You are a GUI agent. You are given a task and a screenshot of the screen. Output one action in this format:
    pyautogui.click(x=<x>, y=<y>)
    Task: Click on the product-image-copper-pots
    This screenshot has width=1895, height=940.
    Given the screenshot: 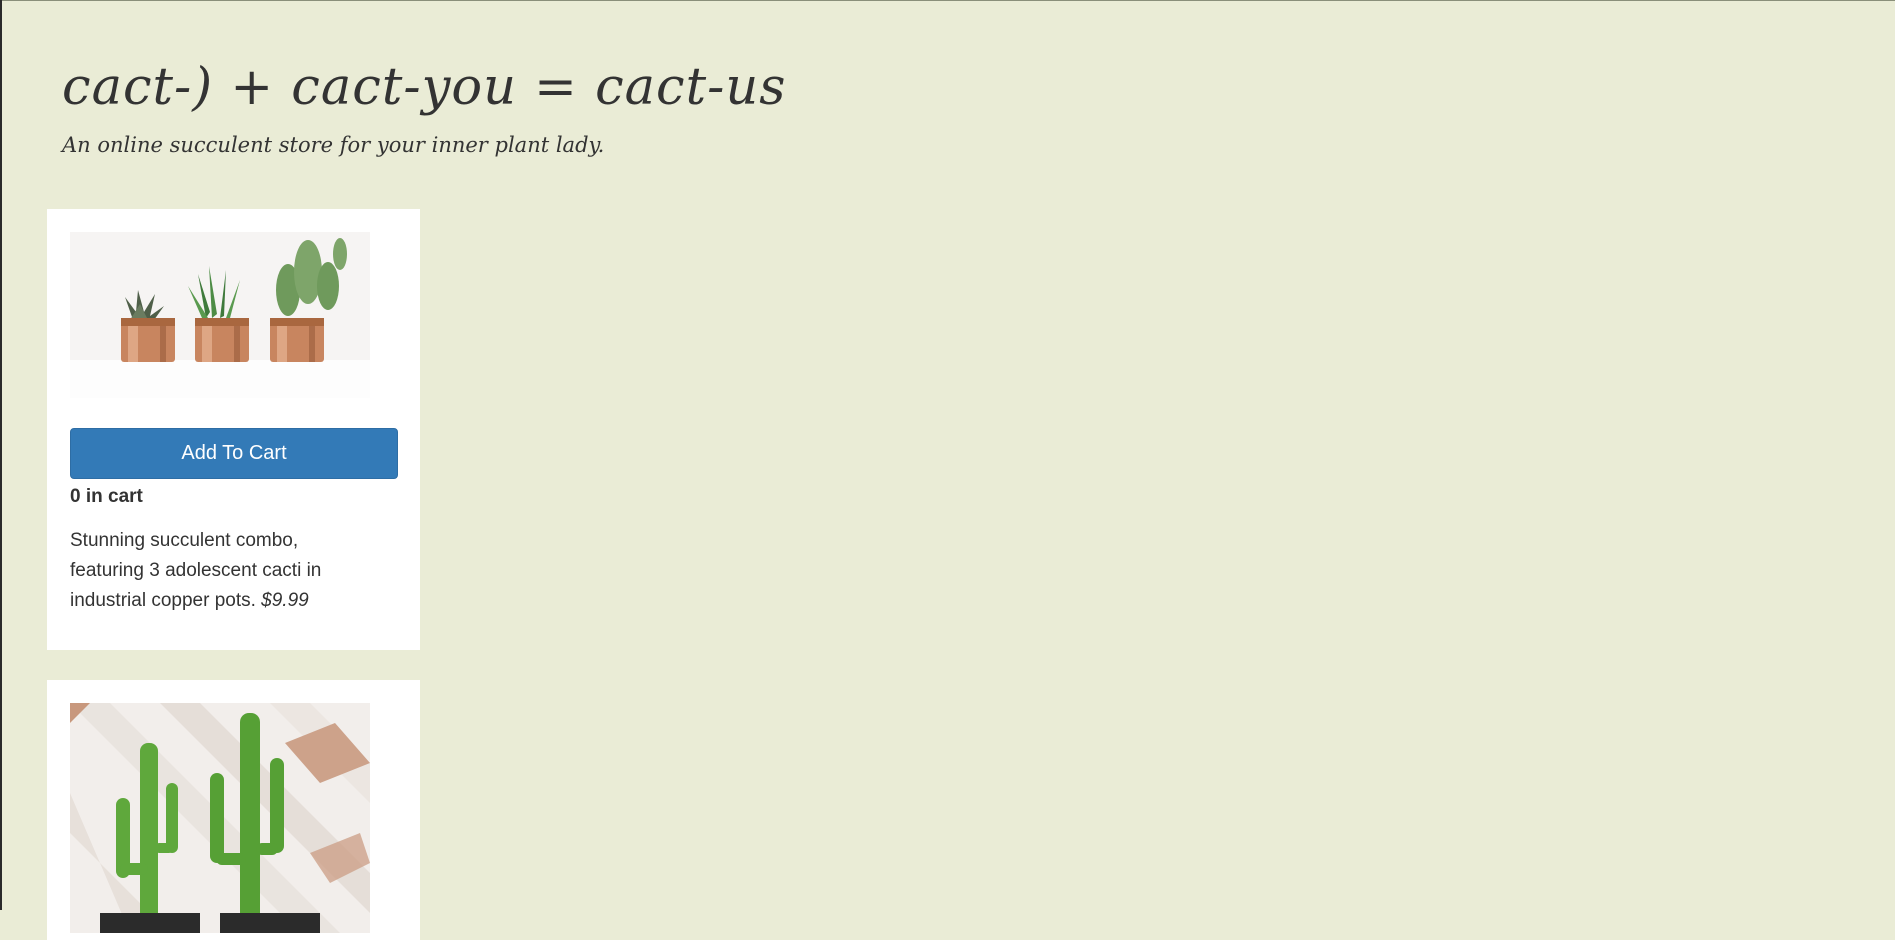 What is the action you would take?
    pyautogui.click(x=220, y=315)
    